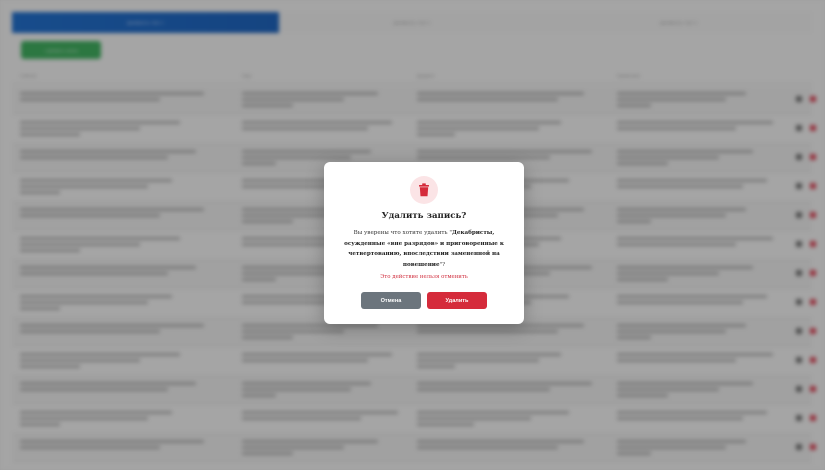 This screenshot has width=825, height=470. What do you see at coordinates (424, 300) in the screenshot?
I see `dialog-actions: Отмена Удалить` at bounding box center [424, 300].